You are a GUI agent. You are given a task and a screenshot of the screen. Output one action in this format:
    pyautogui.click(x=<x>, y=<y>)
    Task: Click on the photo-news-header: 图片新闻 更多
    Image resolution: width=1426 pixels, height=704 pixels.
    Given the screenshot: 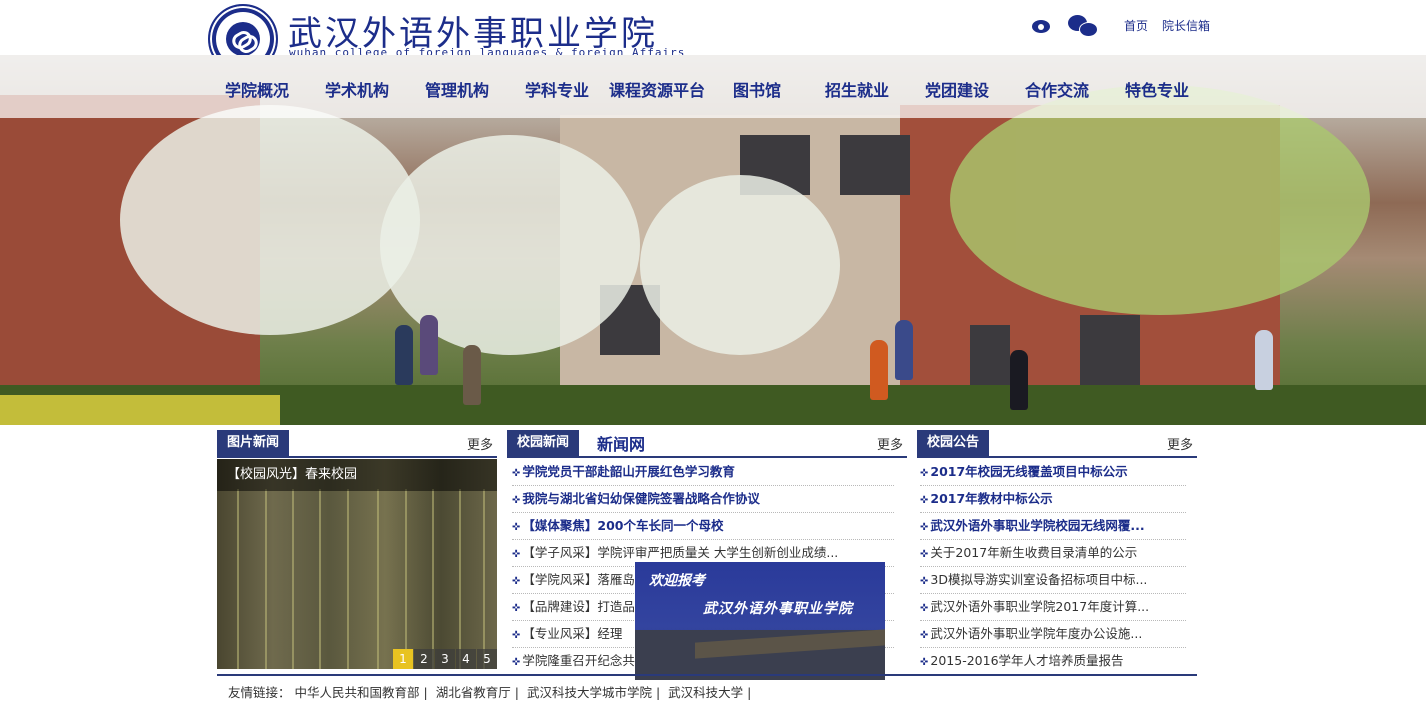 What is the action you would take?
    pyautogui.click(x=357, y=444)
    